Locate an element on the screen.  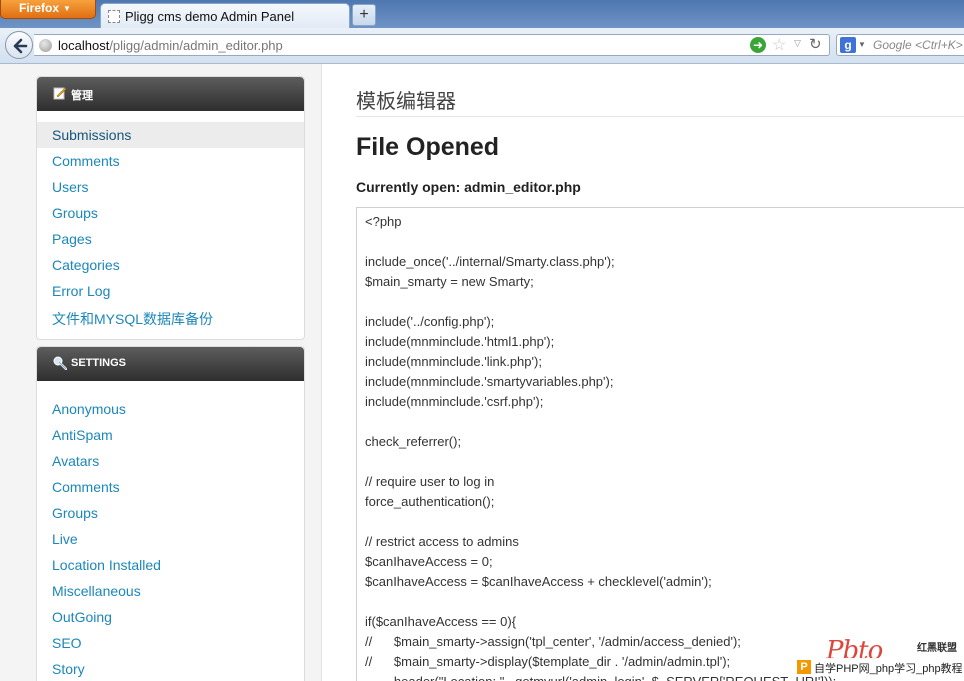
url-text: localhost/pligg/admin/admin_editor.php is located at coordinates (170, 45).